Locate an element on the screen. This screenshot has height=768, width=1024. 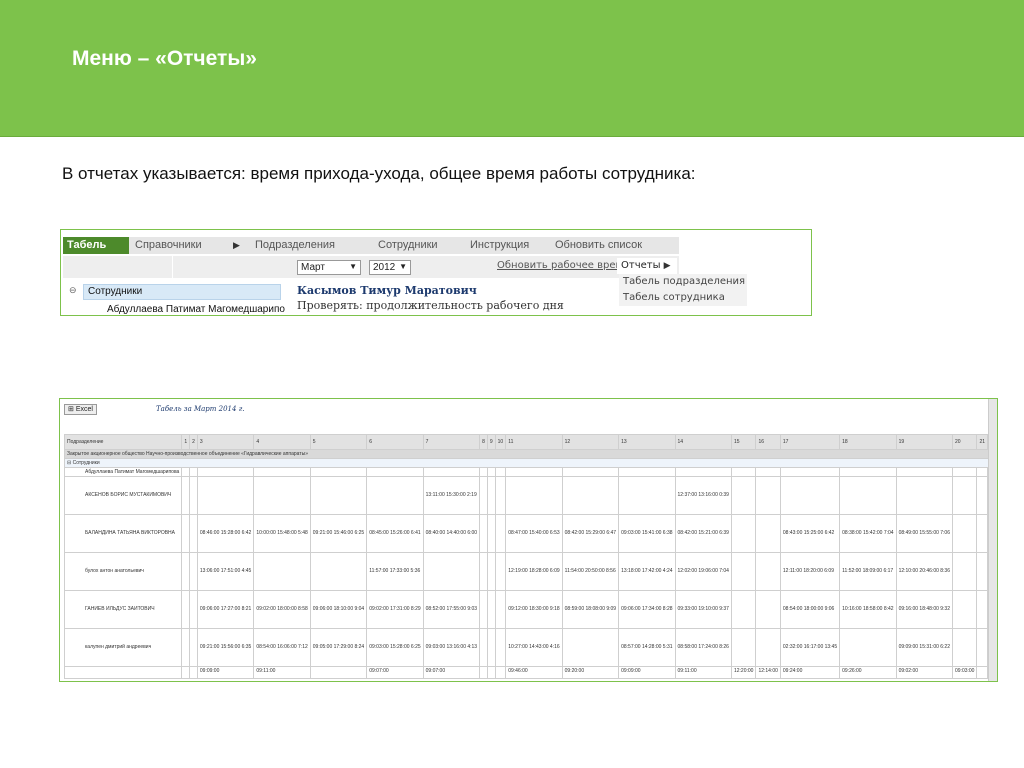
menu-item-instructions: Инструкция is located at coordinates (499, 245).